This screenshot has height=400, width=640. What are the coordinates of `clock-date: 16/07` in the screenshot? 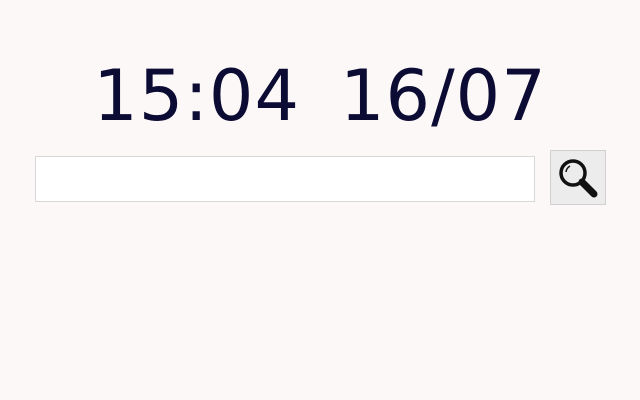 It's located at (443, 96).